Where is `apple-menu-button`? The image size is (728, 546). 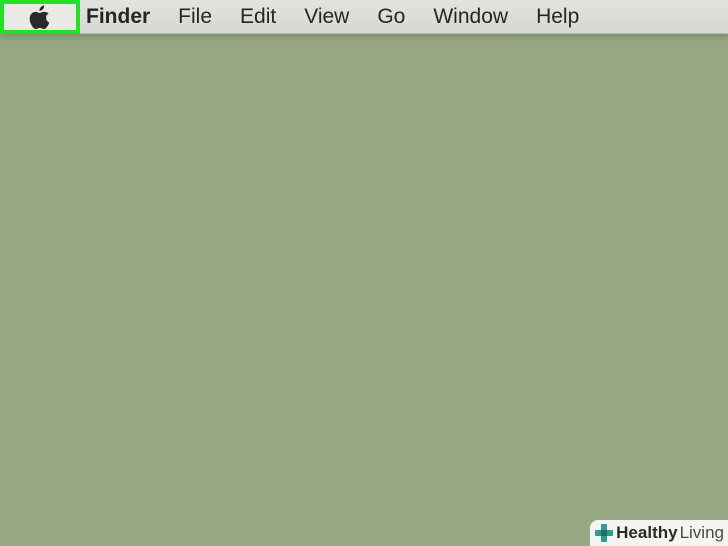 apple-menu-button is located at coordinates (40, 17).